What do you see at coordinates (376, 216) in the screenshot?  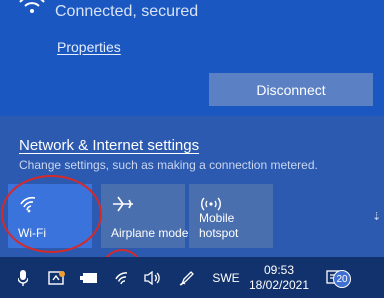 I see `expand-icon: ⇣` at bounding box center [376, 216].